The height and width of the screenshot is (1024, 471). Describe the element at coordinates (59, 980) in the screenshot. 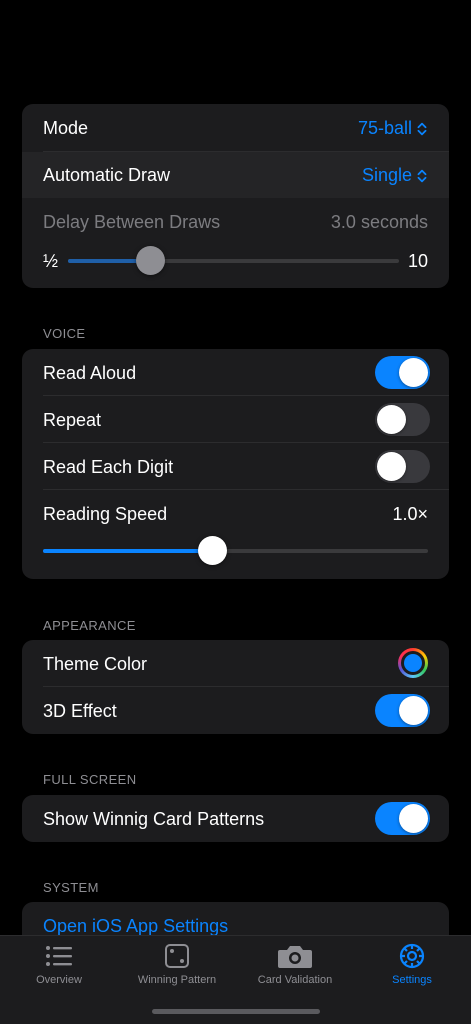

I see `tab-label: Overview` at that location.